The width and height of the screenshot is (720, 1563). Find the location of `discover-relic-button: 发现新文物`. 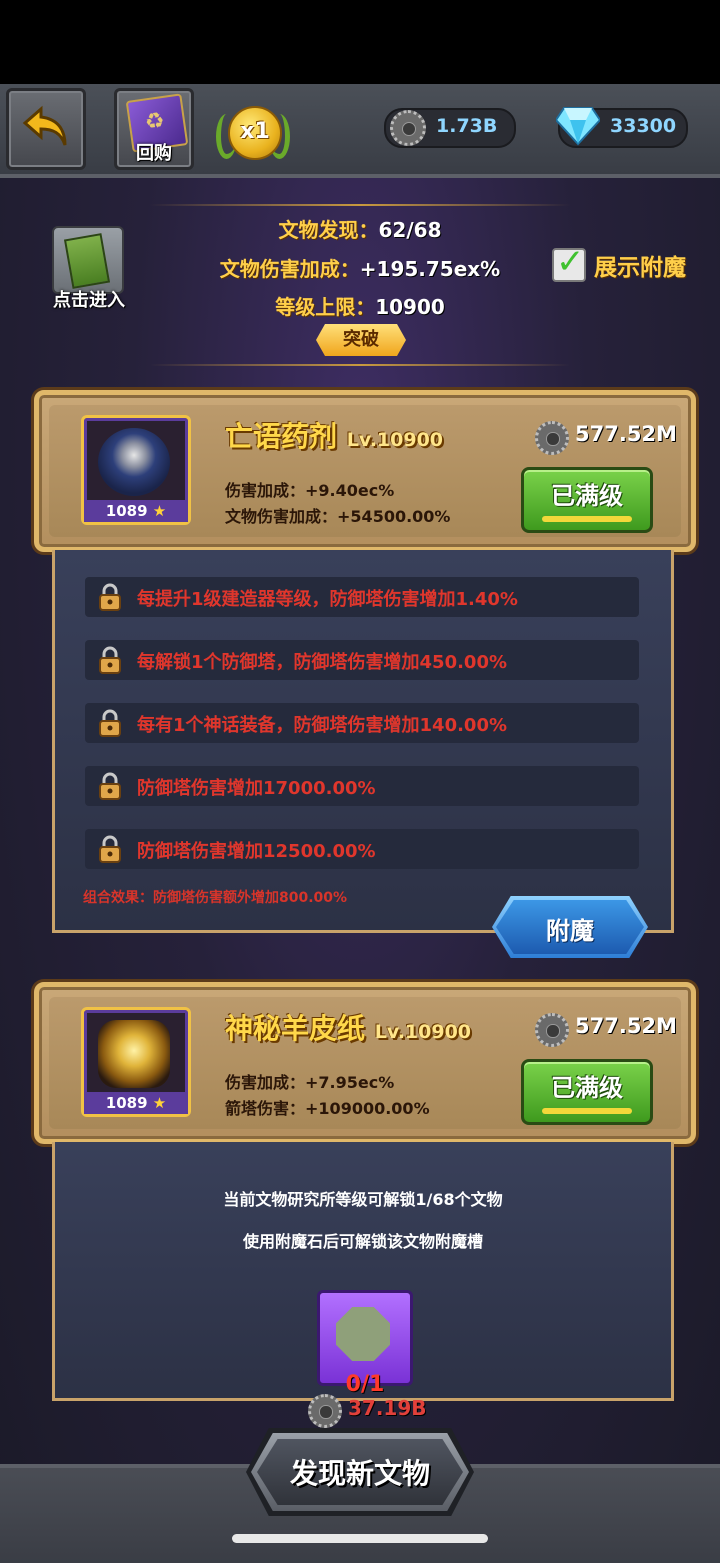

discover-relic-button: 发现新文物 is located at coordinates (360, 1472).